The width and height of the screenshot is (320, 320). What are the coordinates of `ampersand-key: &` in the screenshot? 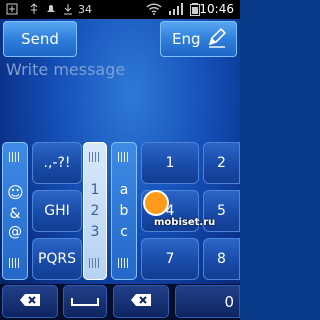 It's located at (15, 214).